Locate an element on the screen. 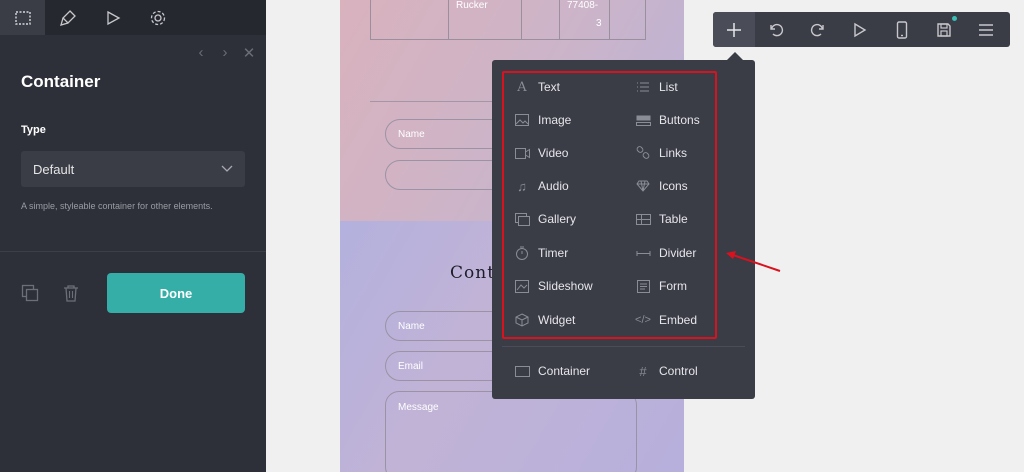 The height and width of the screenshot is (472, 1024). hash-icon: # is located at coordinates (643, 371).